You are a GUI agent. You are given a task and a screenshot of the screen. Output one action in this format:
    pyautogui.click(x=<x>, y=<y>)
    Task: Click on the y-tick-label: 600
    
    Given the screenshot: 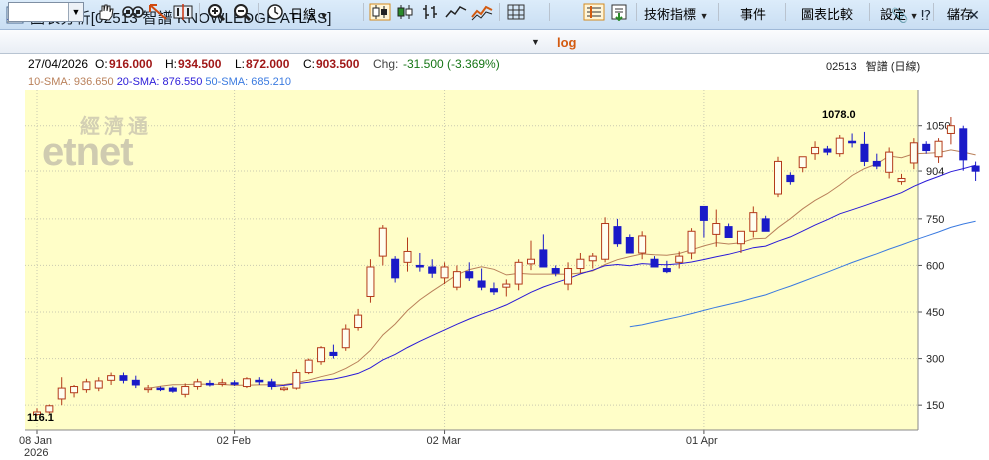 What is the action you would take?
    pyautogui.click(x=935, y=266)
    